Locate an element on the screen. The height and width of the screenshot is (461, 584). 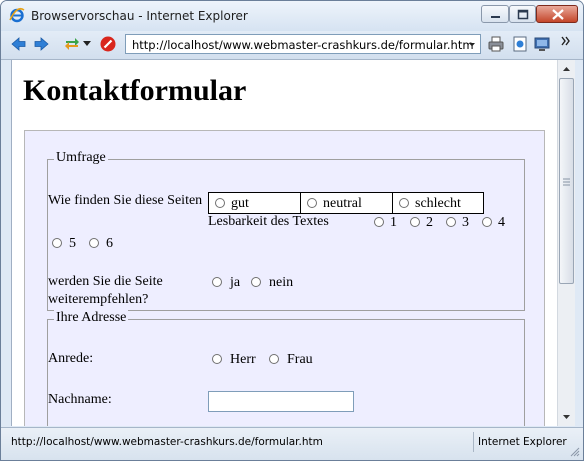
q1-radio-gut is located at coordinates (220, 203).